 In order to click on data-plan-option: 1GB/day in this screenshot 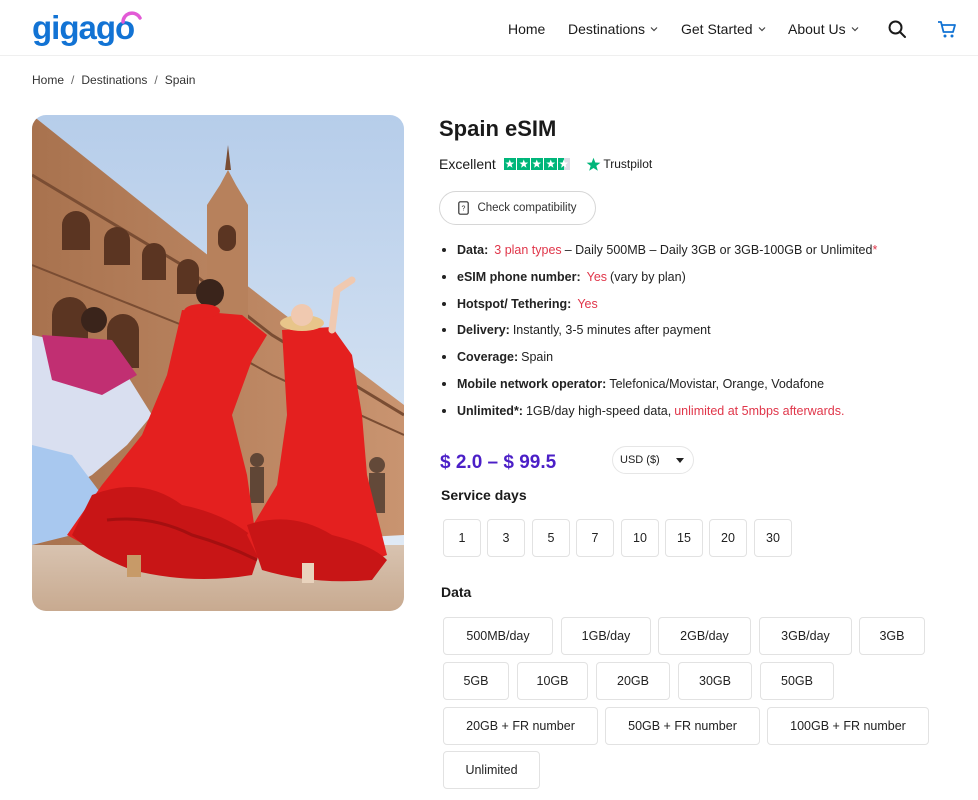, I will do `click(606, 636)`.